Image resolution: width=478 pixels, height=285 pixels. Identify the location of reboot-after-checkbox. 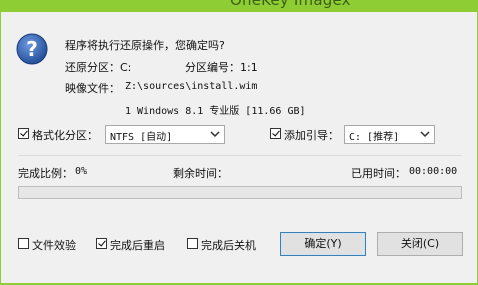
(101, 243).